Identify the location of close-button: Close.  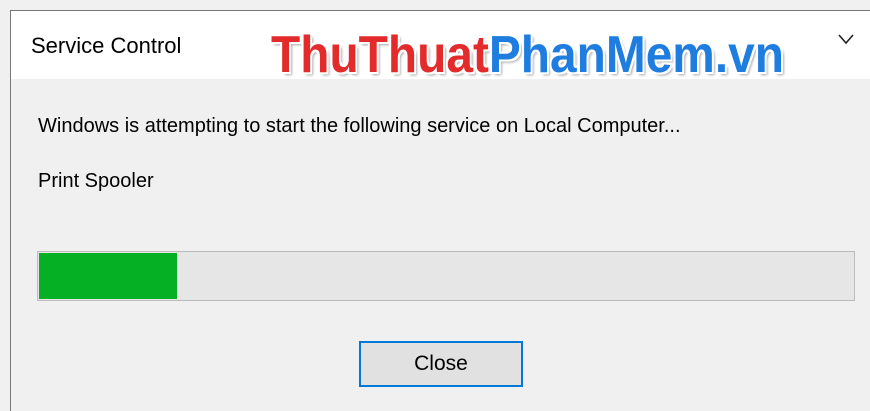
(441, 364).